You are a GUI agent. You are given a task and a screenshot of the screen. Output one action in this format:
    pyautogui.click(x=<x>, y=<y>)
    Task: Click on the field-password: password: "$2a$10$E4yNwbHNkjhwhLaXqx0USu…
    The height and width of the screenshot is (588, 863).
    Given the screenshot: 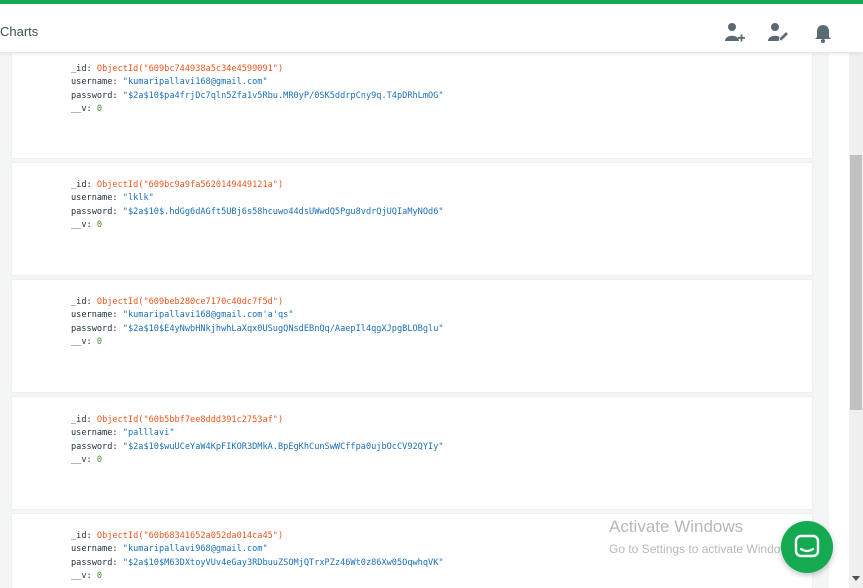 What is the action you would take?
    pyautogui.click(x=257, y=328)
    